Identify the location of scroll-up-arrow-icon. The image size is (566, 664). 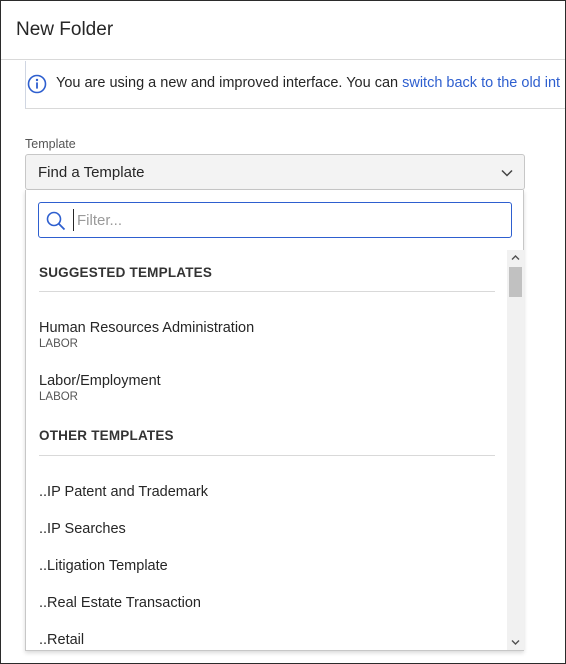
(515, 258).